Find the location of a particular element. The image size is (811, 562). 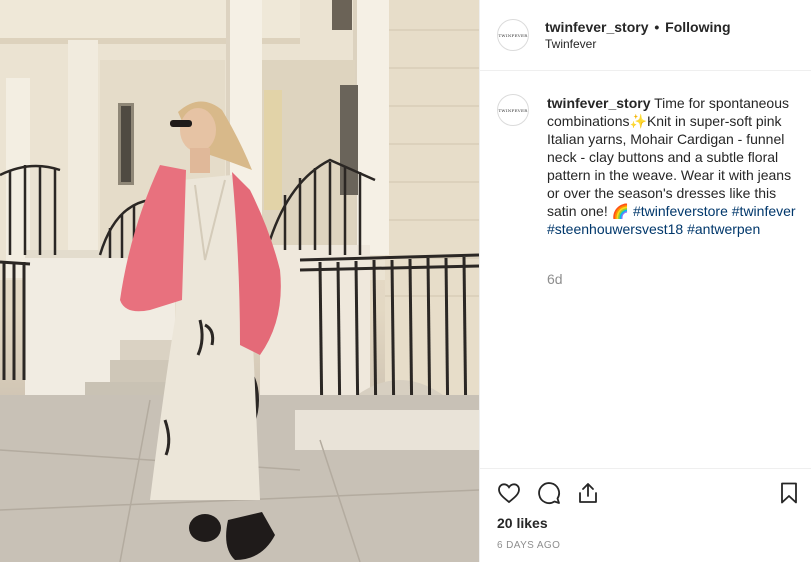

hashtag-link: #twinfever is located at coordinates (764, 211).